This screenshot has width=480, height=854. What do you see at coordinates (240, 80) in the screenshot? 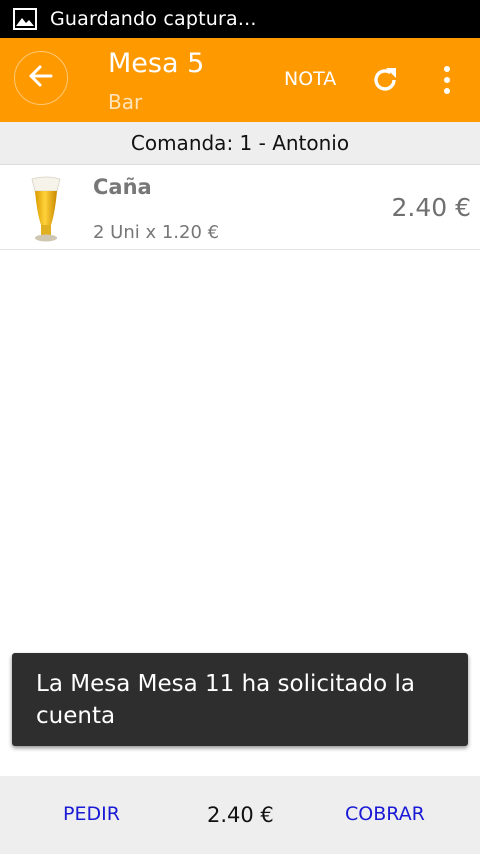
I see `action-bar: Mesa 5 Bar NOTA` at bounding box center [240, 80].